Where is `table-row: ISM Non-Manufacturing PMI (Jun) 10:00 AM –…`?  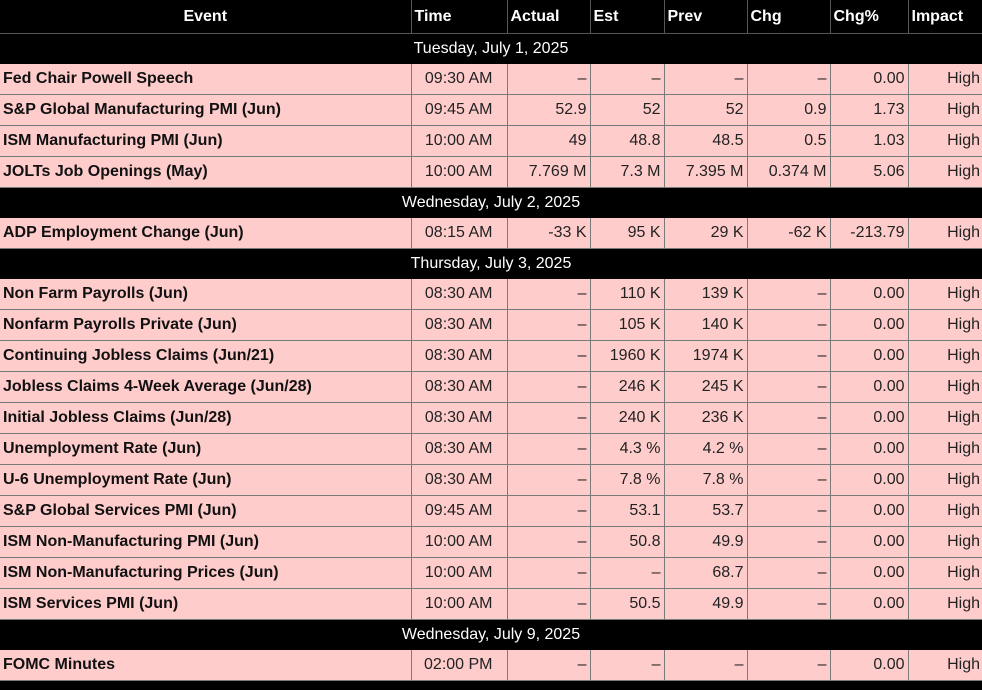
table-row: ISM Non-Manufacturing PMI (Jun) 10:00 AM –… is located at coordinates (491, 542).